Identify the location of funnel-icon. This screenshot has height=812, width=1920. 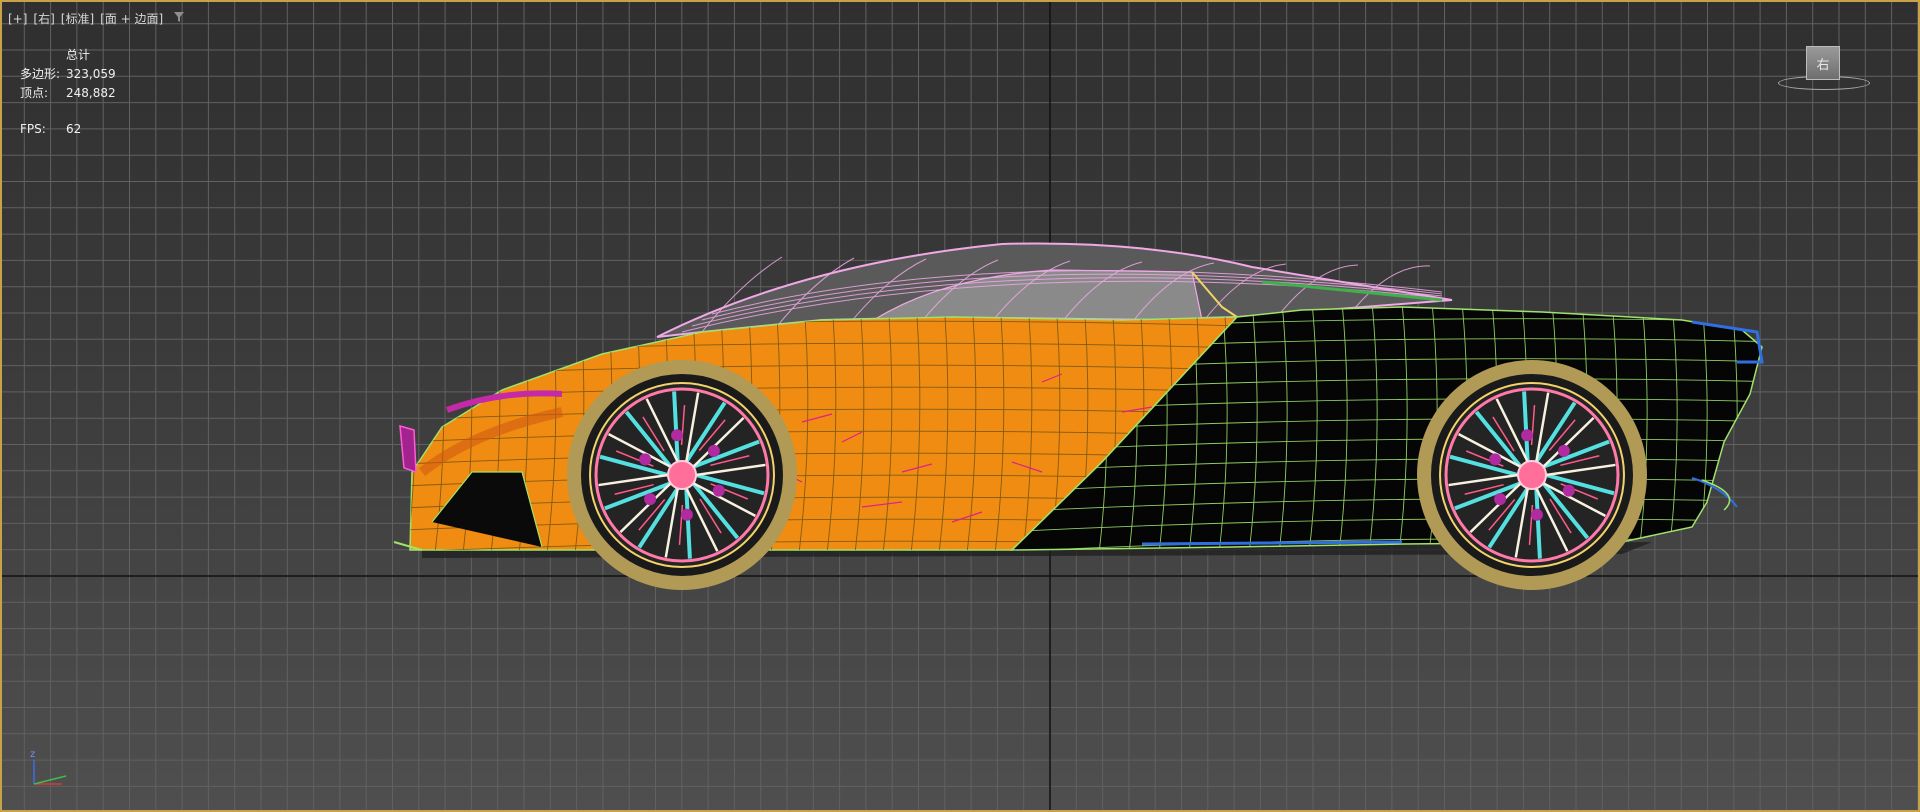
(179, 18).